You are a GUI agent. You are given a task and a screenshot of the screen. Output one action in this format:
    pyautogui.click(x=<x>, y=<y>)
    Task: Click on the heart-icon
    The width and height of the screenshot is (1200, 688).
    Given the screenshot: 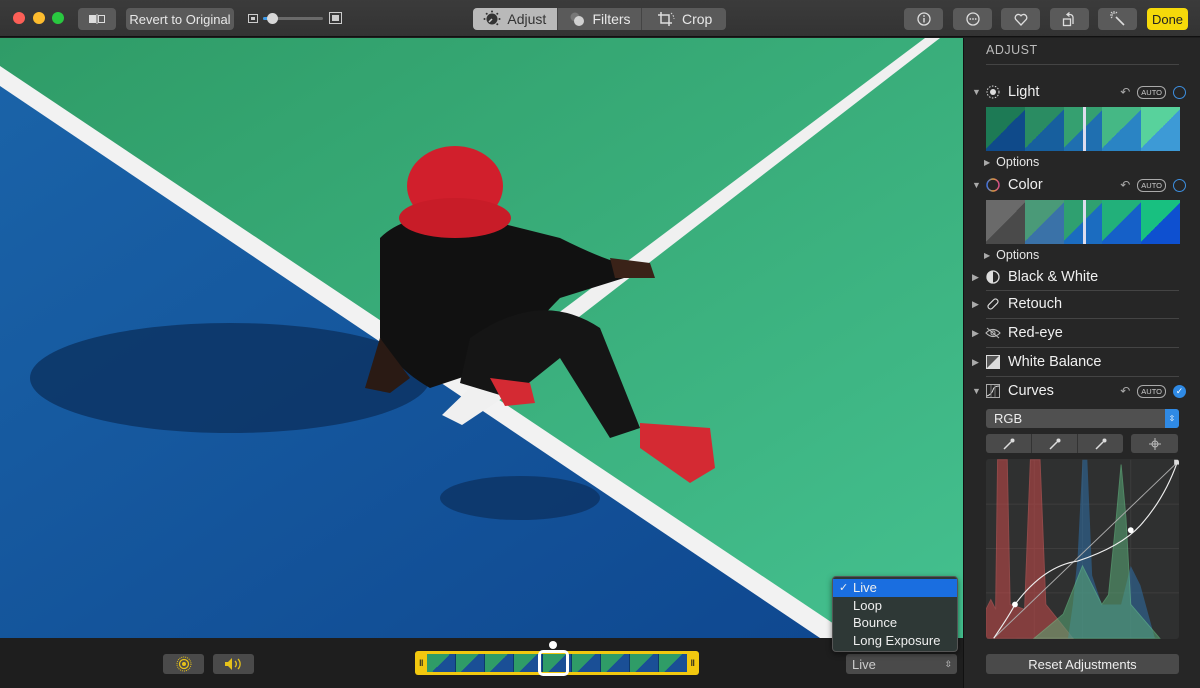 What is the action you would take?
    pyautogui.click(x=1020, y=19)
    